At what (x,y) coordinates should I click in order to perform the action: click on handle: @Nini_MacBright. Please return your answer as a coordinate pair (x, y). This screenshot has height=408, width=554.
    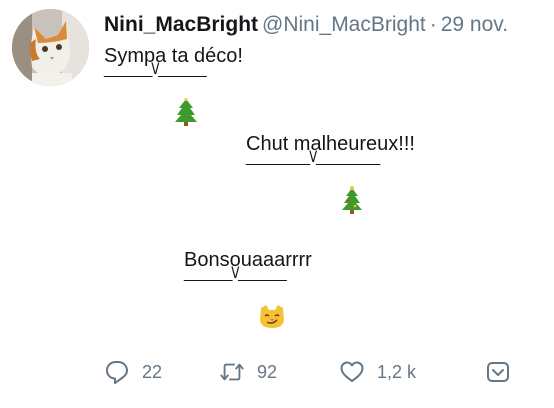
    Looking at the image, I should click on (344, 24).